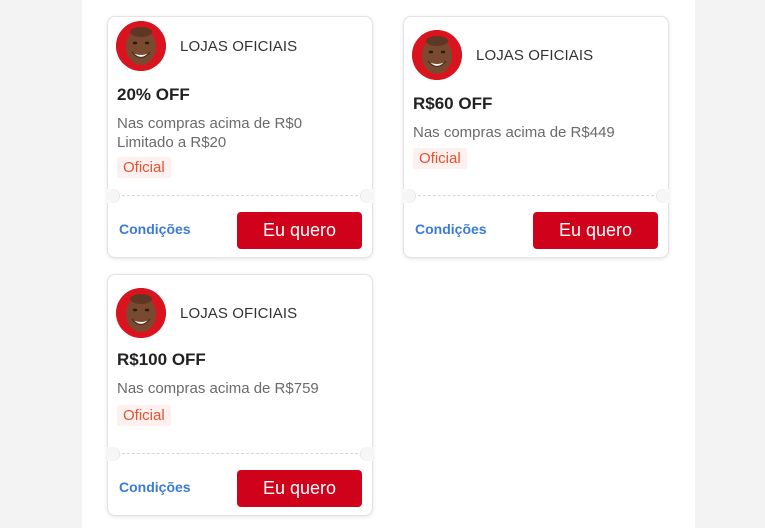  What do you see at coordinates (153, 94) in the screenshot?
I see `discount-amount: 20% OFF` at bounding box center [153, 94].